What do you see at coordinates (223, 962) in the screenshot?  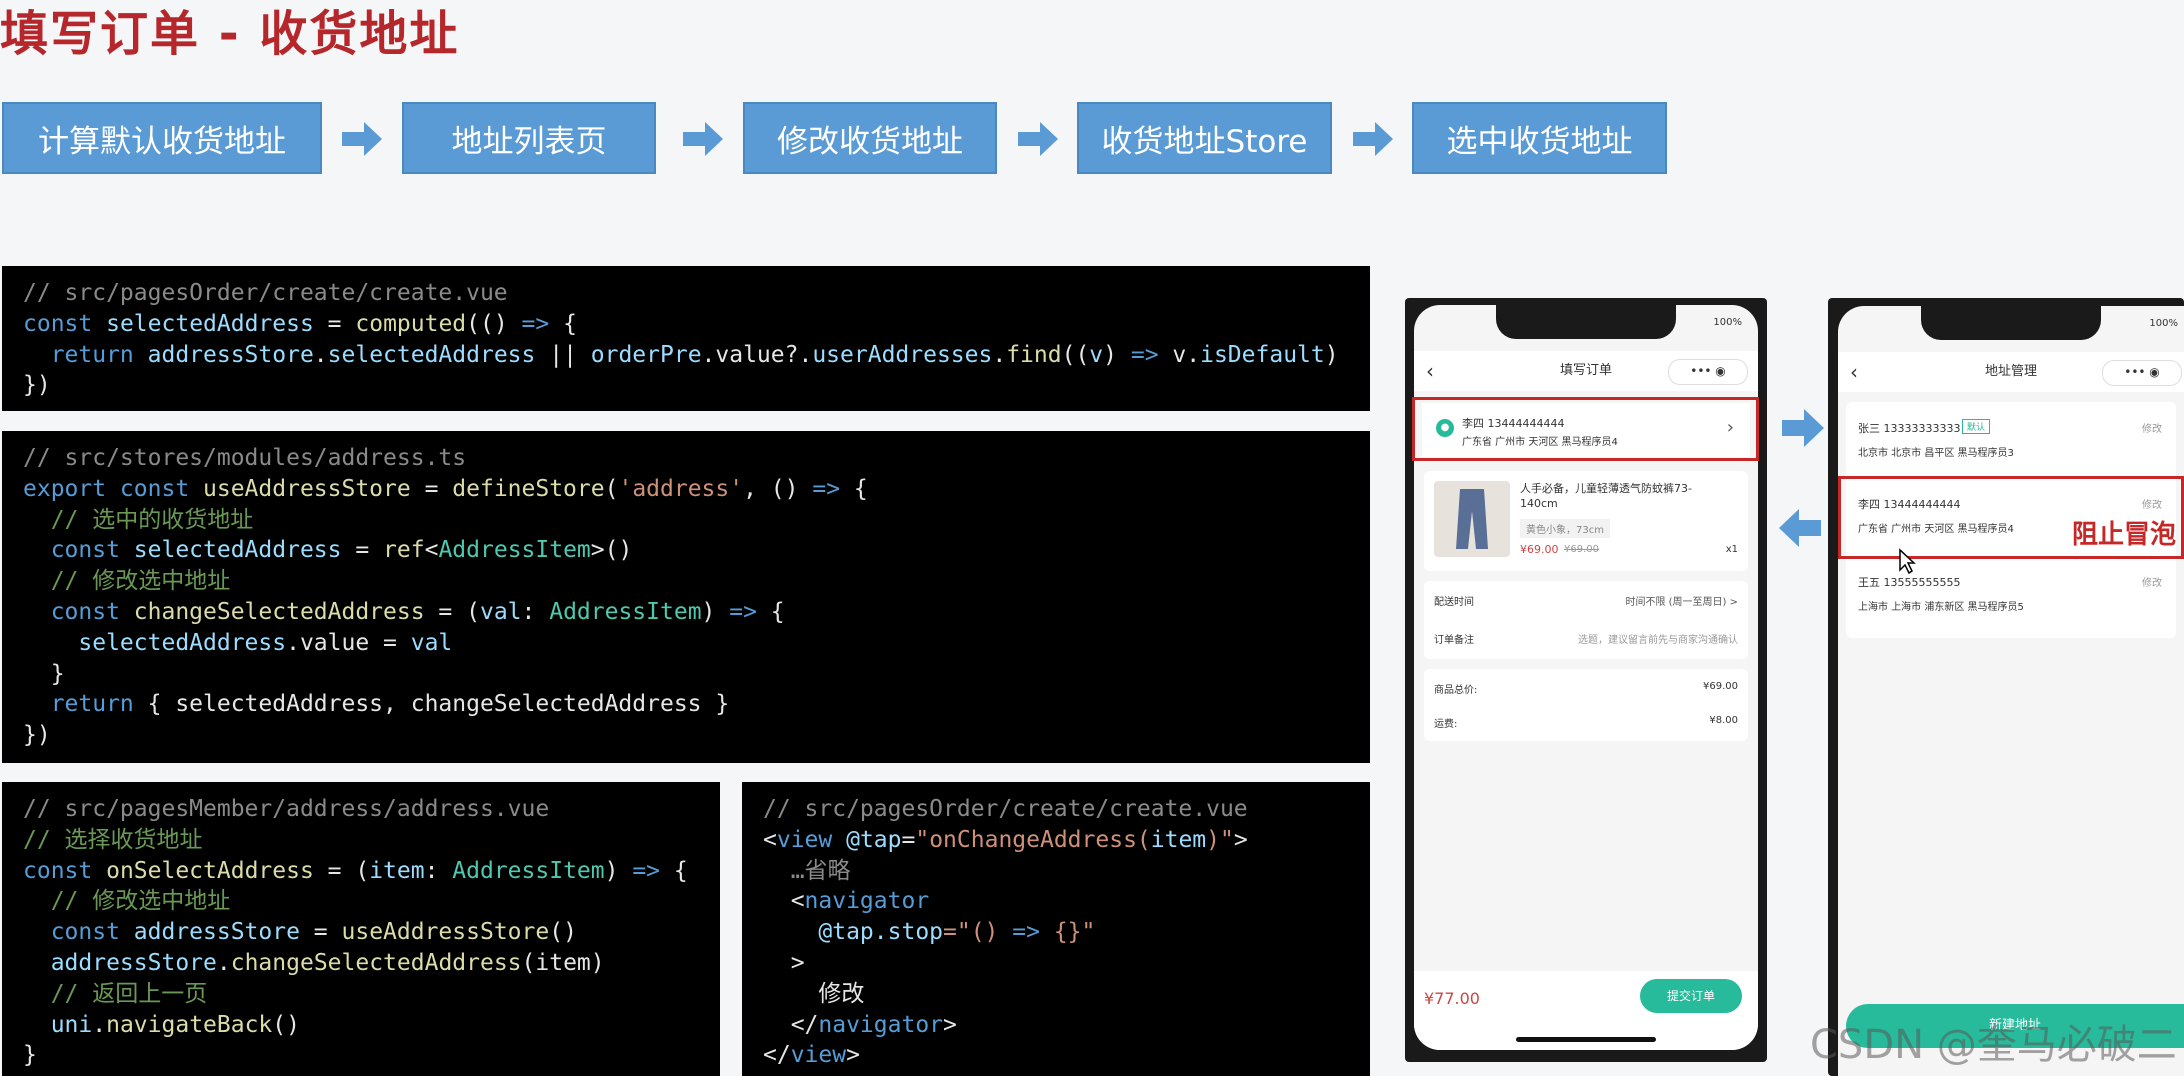 I see `code-token: .` at bounding box center [223, 962].